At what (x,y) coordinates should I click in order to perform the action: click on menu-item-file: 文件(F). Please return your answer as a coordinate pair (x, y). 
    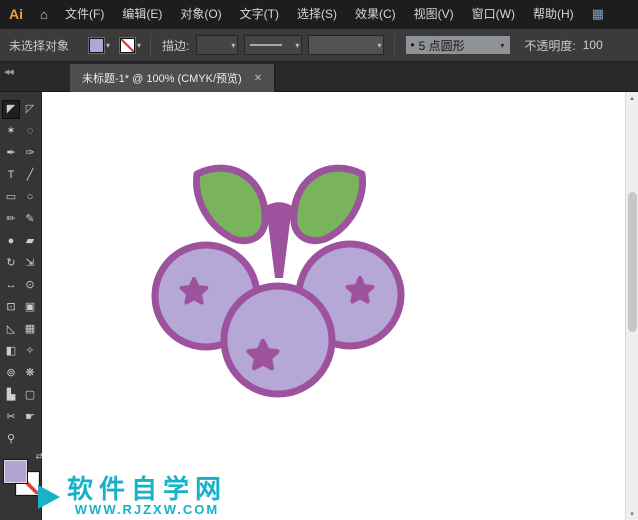
    Looking at the image, I should click on (84, 14).